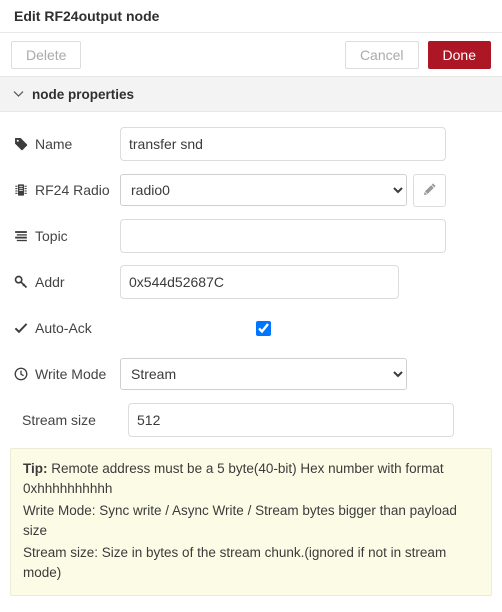 The height and width of the screenshot is (612, 502). What do you see at coordinates (63, 328) in the screenshot?
I see `label-auto-ack-text: Auto-Ack` at bounding box center [63, 328].